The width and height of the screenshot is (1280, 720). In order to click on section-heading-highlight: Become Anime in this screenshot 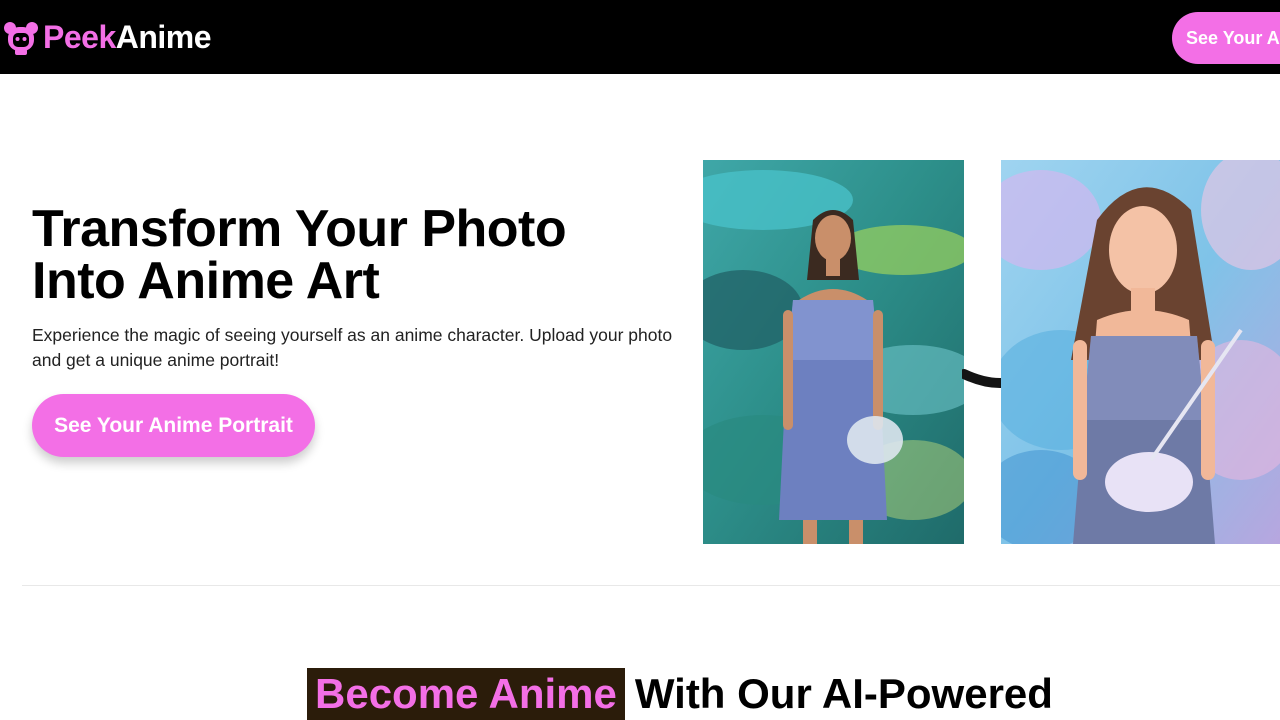, I will do `click(466, 694)`.